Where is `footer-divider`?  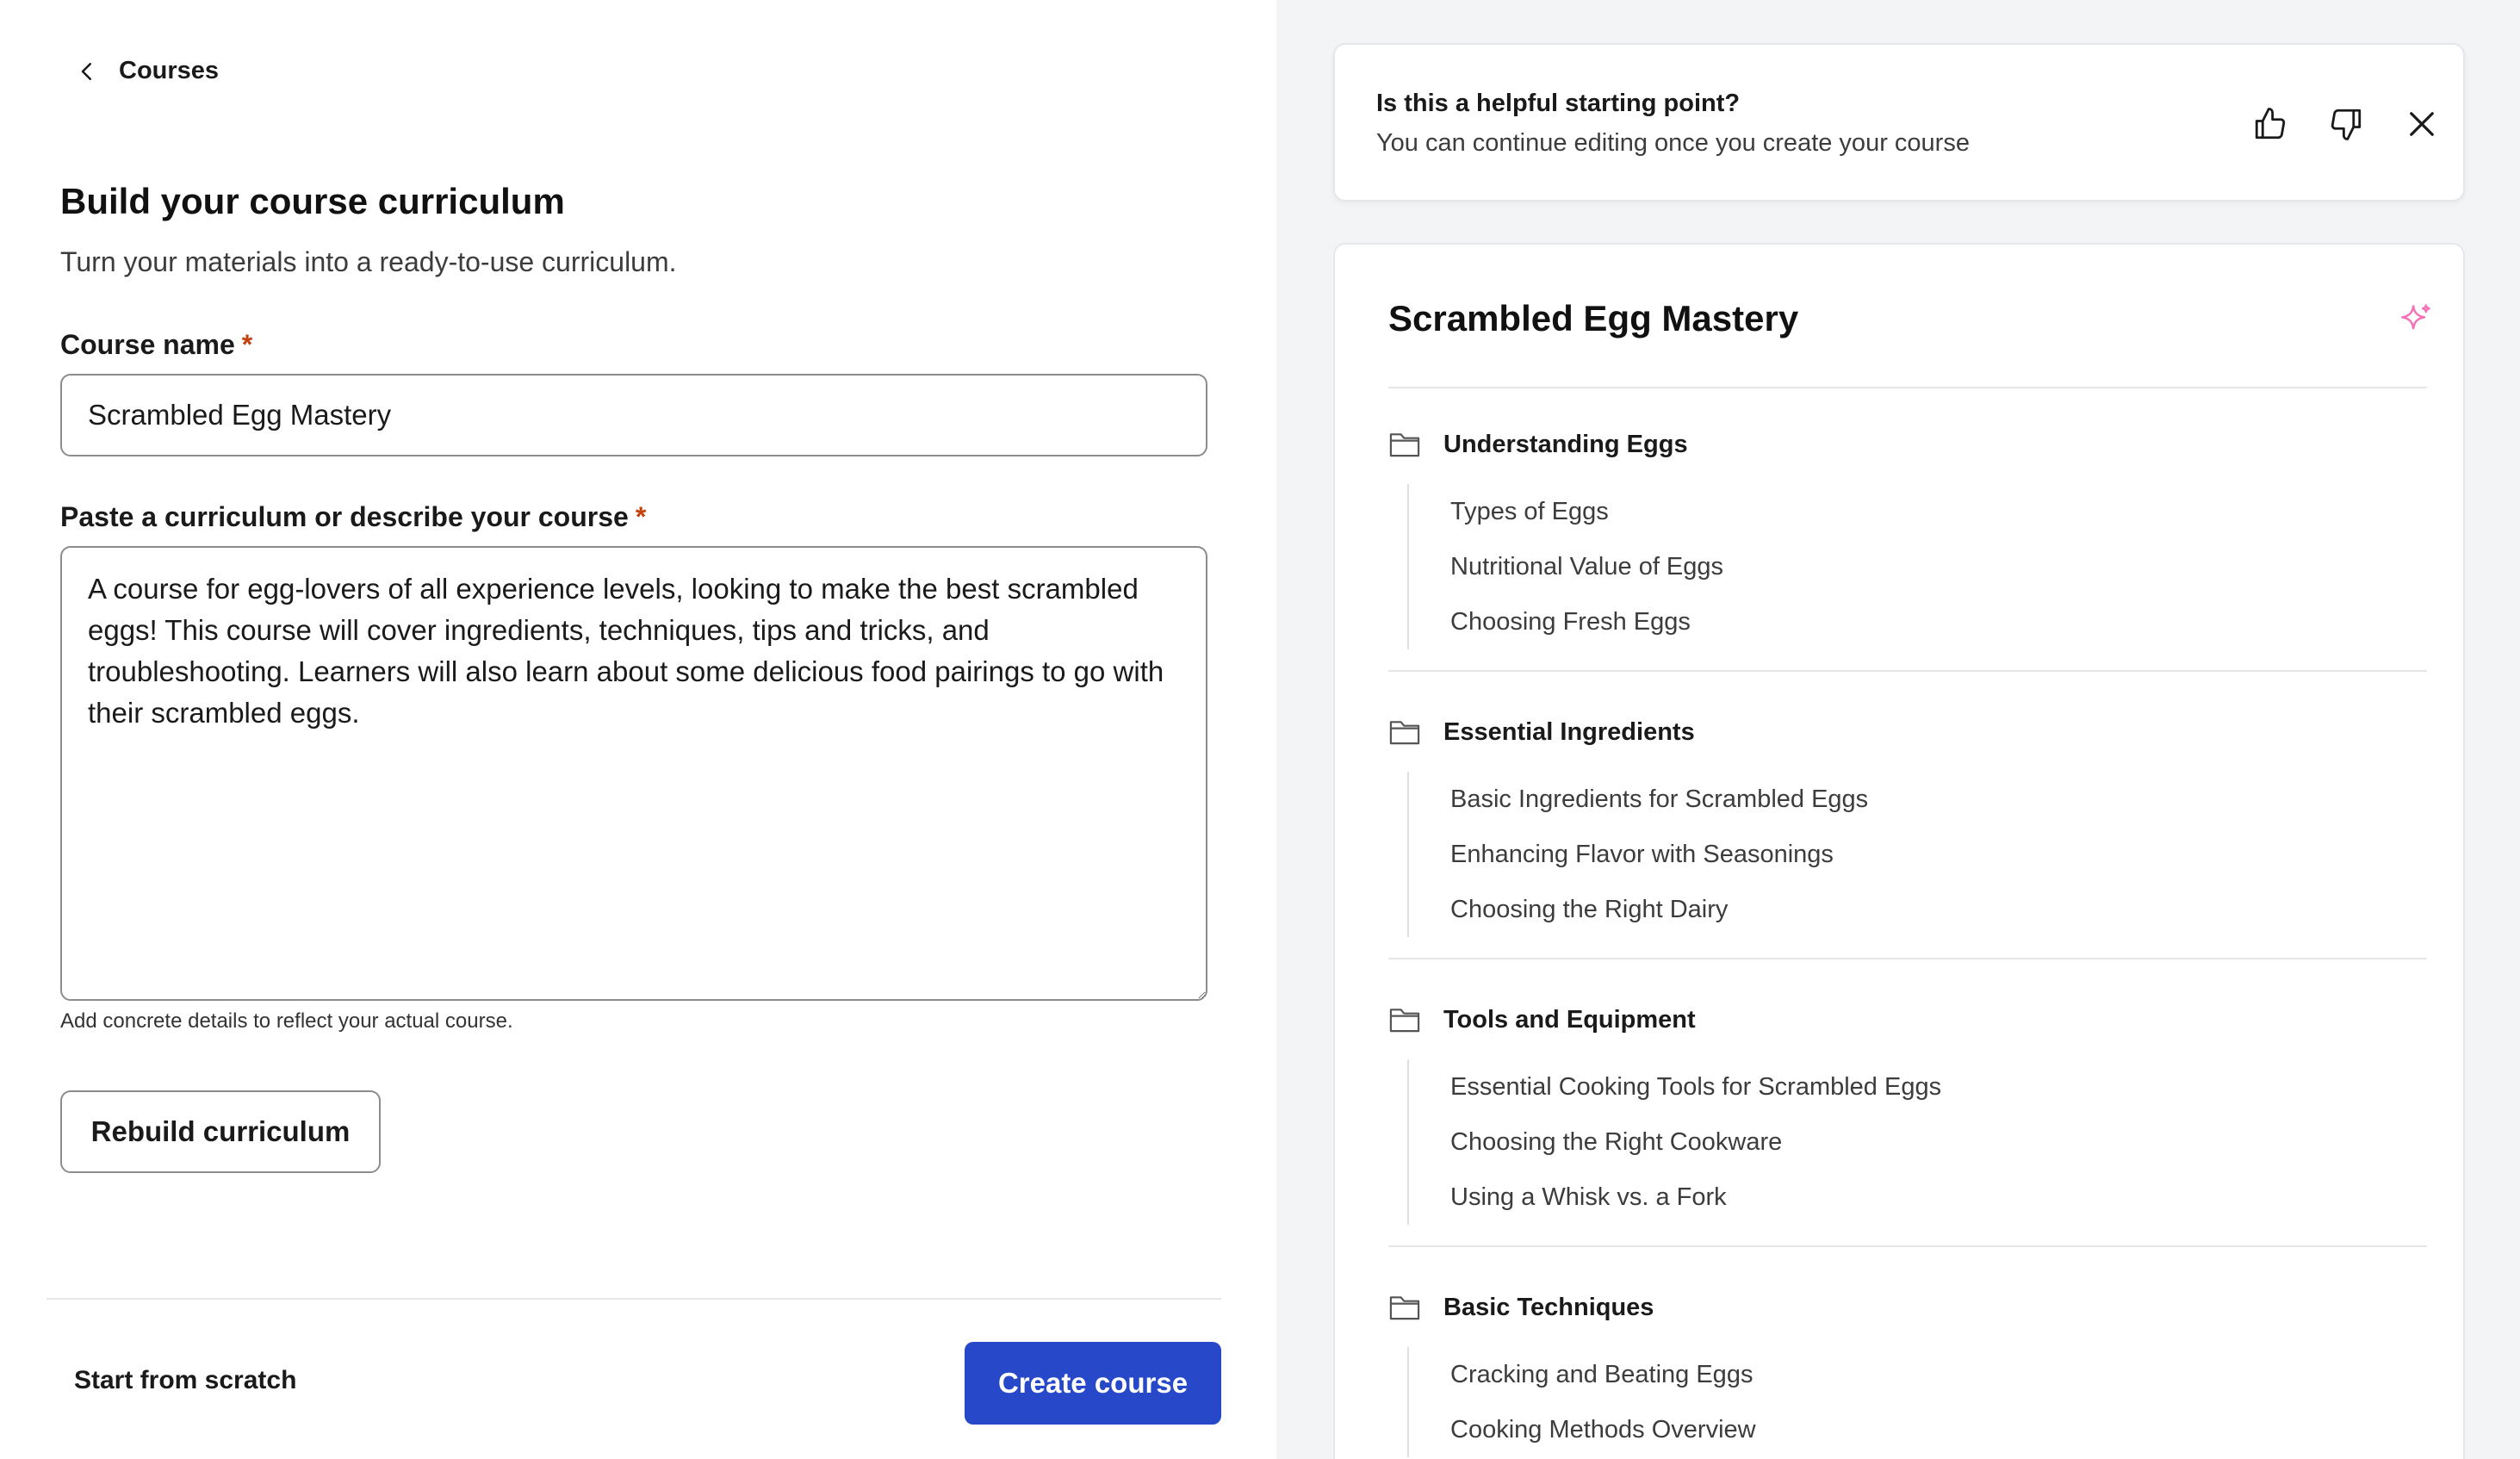 footer-divider is located at coordinates (634, 1299).